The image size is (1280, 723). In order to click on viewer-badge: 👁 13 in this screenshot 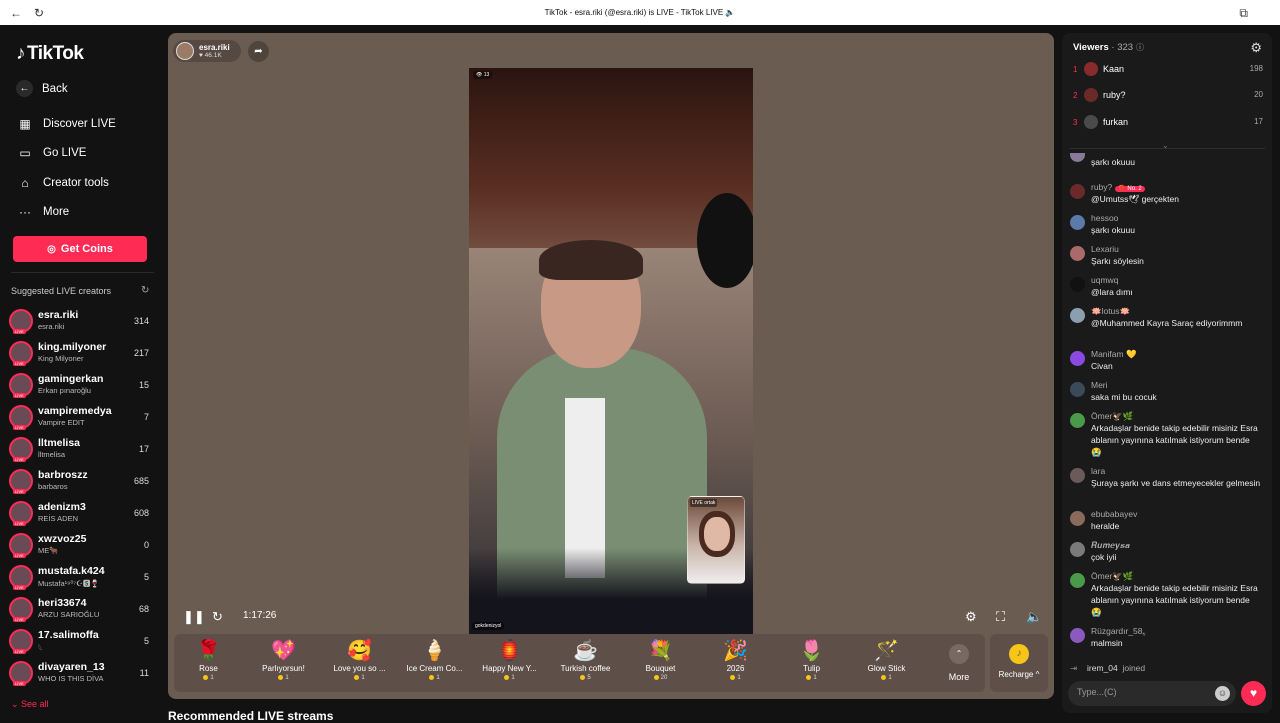, I will do `click(483, 75)`.